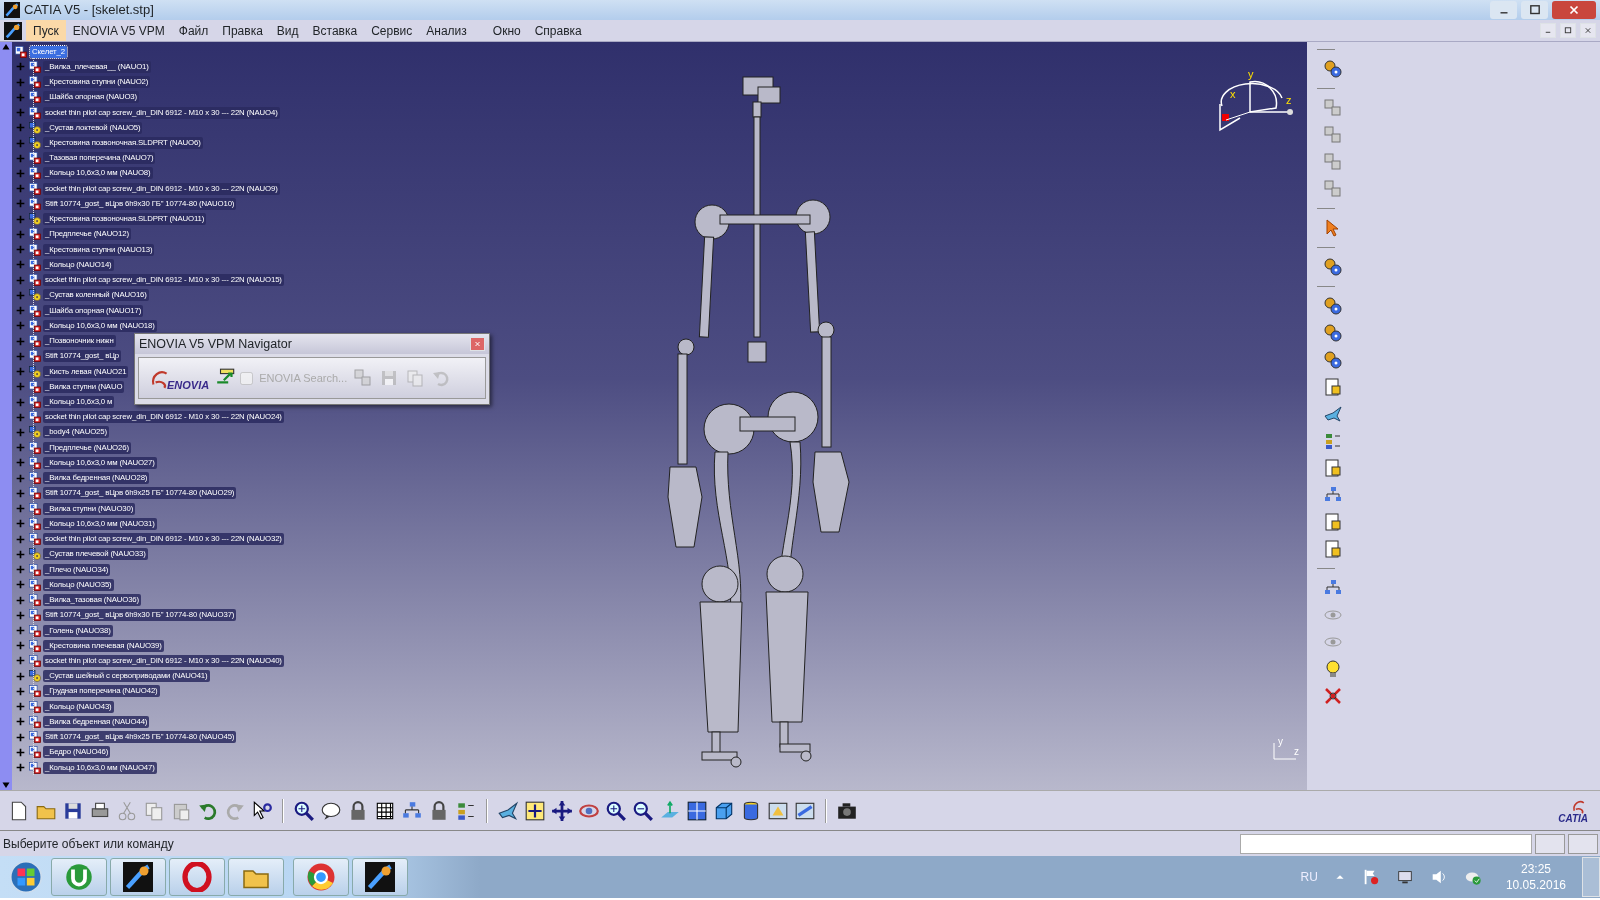 Image resolution: width=1600 pixels, height=900 pixels. Describe the element at coordinates (262, 810) in the screenshot. I see `help-cursor-icon` at that location.